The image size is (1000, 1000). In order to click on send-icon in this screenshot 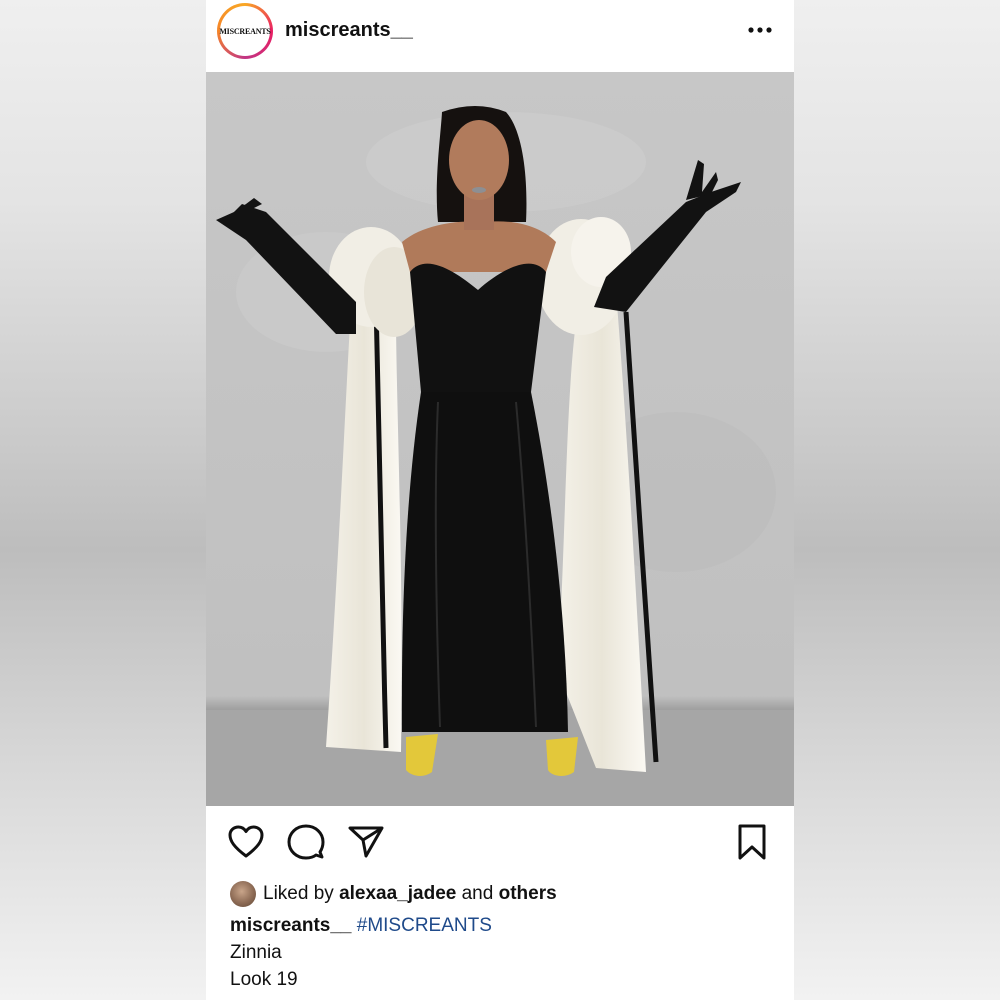, I will do `click(366, 842)`.